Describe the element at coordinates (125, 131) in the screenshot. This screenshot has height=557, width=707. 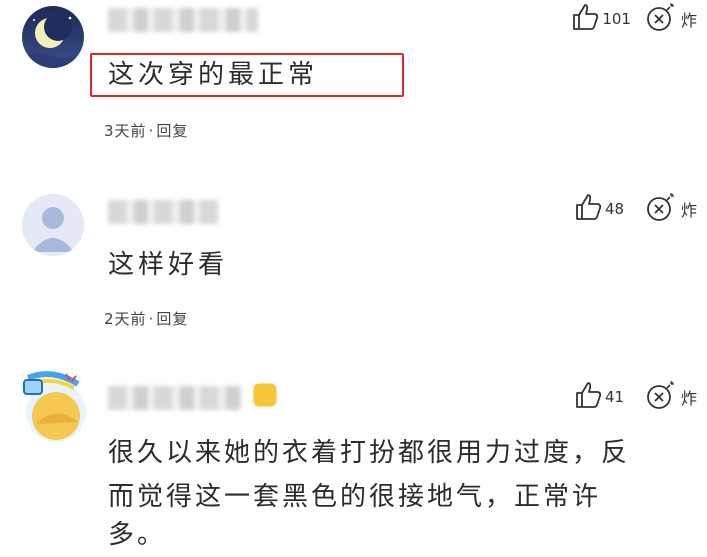
I see `comment-time: 3天前` at that location.